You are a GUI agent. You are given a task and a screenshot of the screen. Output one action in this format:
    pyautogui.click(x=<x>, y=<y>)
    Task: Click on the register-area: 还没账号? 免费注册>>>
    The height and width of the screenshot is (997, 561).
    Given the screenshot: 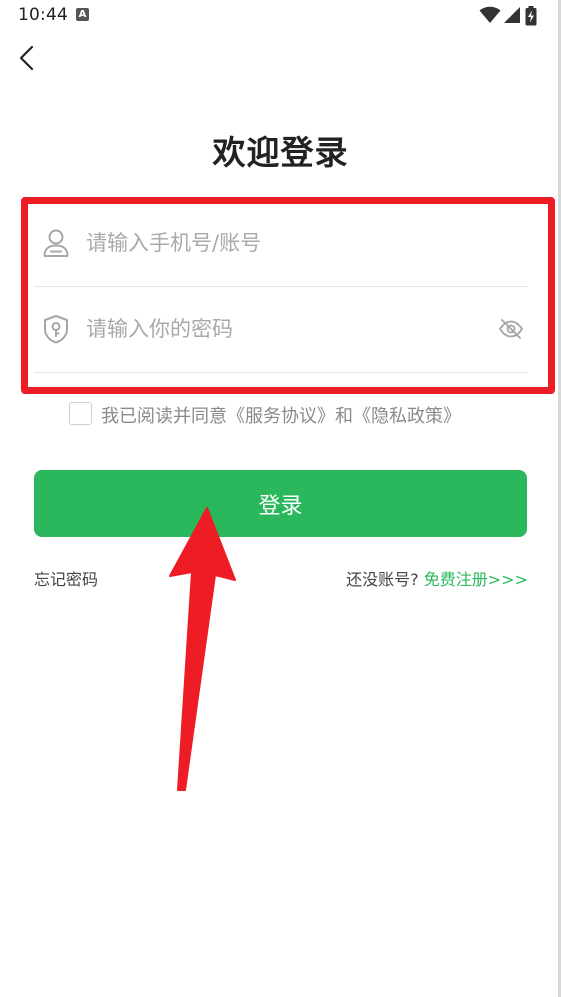 What is the action you would take?
    pyautogui.click(x=437, y=578)
    